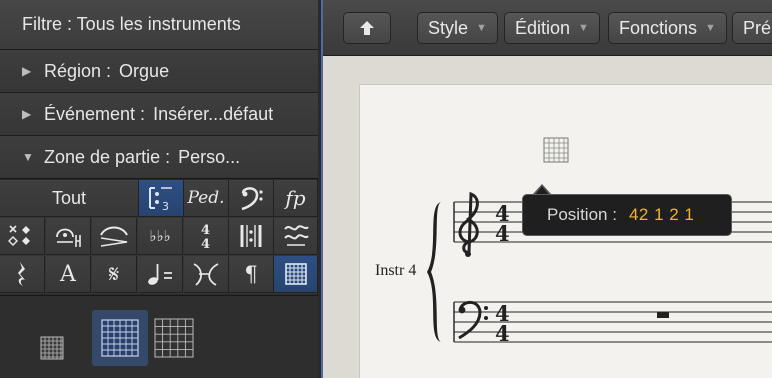 The width and height of the screenshot is (772, 378). I want to click on large-chord-grid-option, so click(174, 340).